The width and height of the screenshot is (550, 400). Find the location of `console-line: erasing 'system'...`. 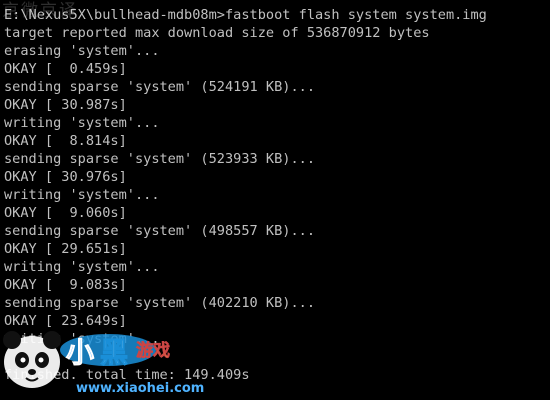

console-line: erasing 'system'... is located at coordinates (82, 51).